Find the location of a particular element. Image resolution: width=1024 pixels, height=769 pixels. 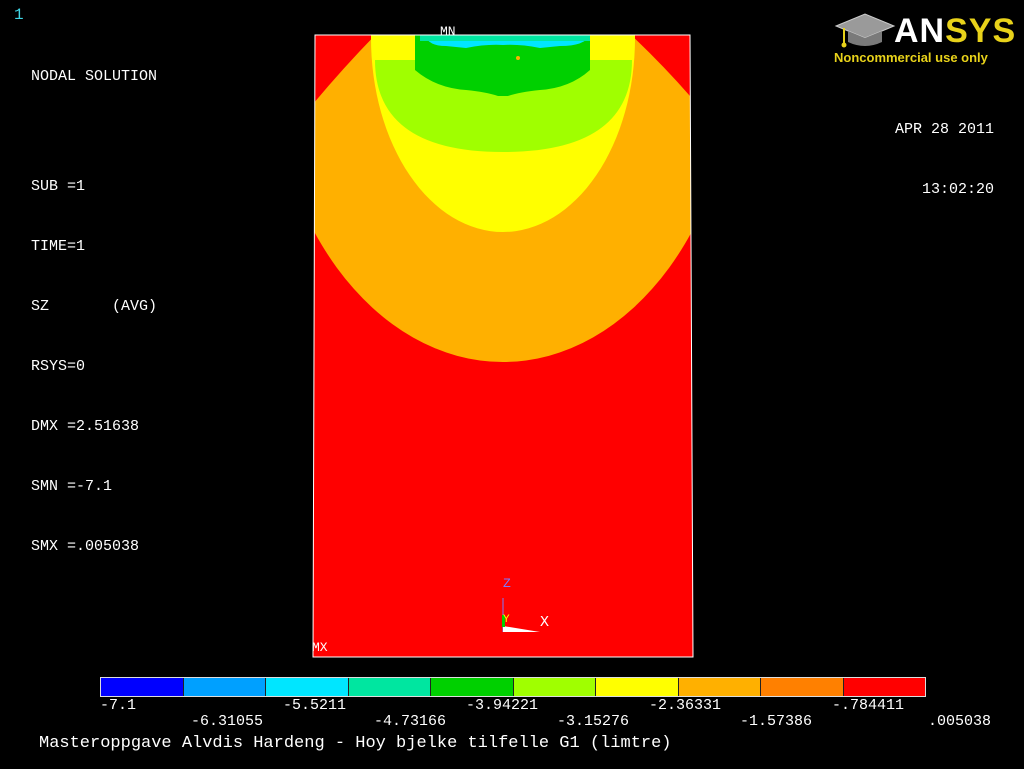

legend-label: -3.15276 is located at coordinates (593, 721).